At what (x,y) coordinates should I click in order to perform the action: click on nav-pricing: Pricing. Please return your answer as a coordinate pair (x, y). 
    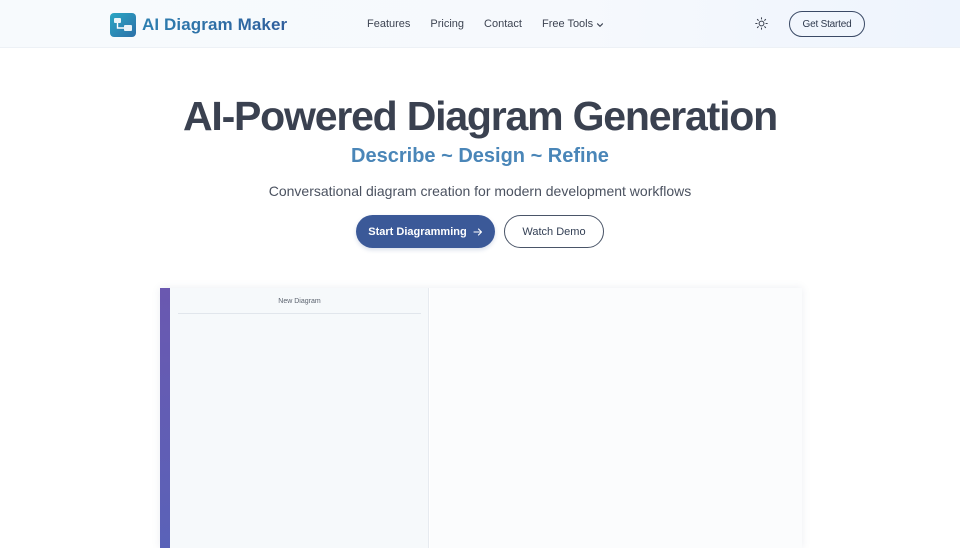
    Looking at the image, I should click on (447, 24).